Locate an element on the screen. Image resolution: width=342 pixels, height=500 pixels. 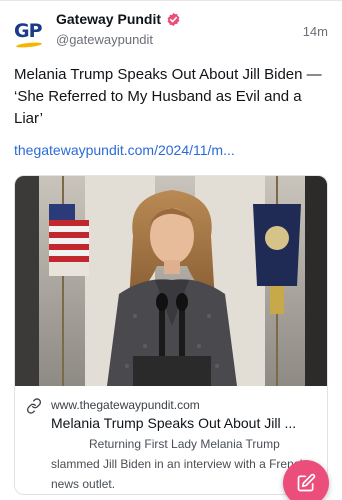
author-name: Gateway Pundit is located at coordinates (108, 19).